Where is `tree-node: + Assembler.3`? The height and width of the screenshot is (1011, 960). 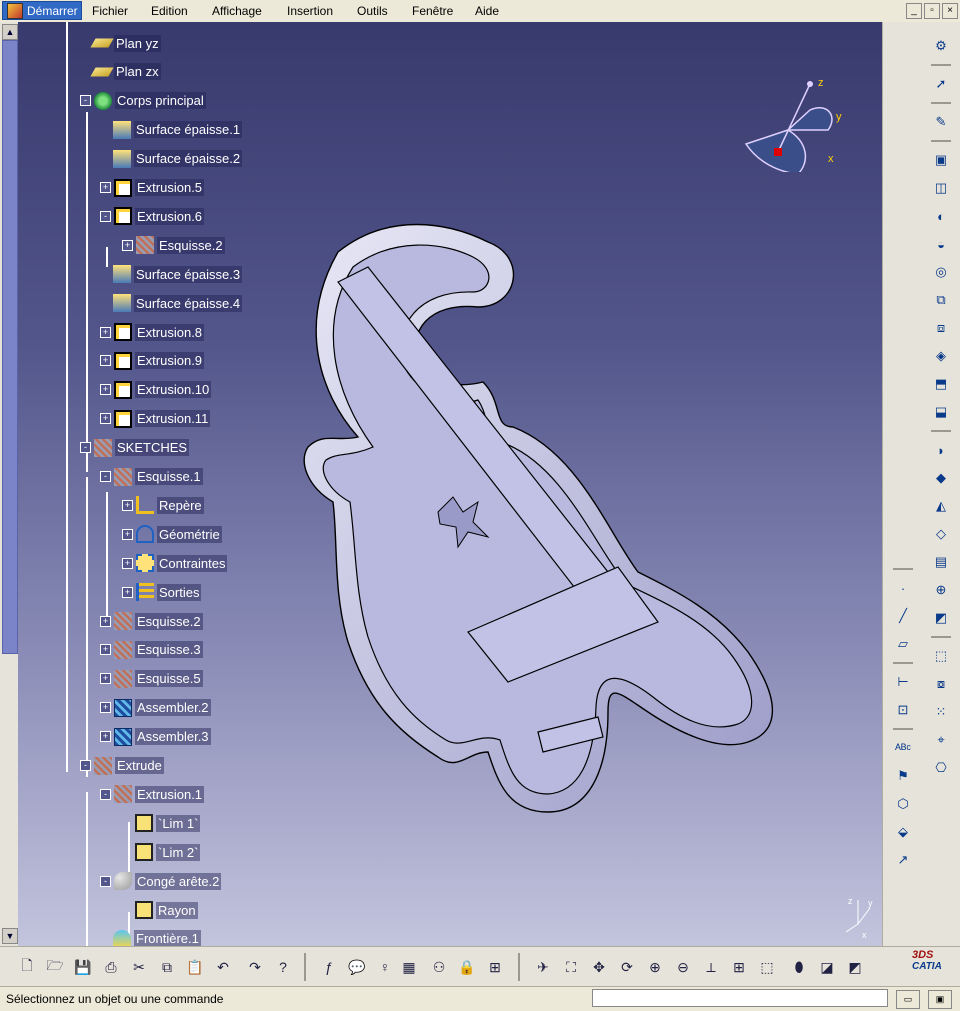
tree-node: + Assembler.3 is located at coordinates (155, 737).